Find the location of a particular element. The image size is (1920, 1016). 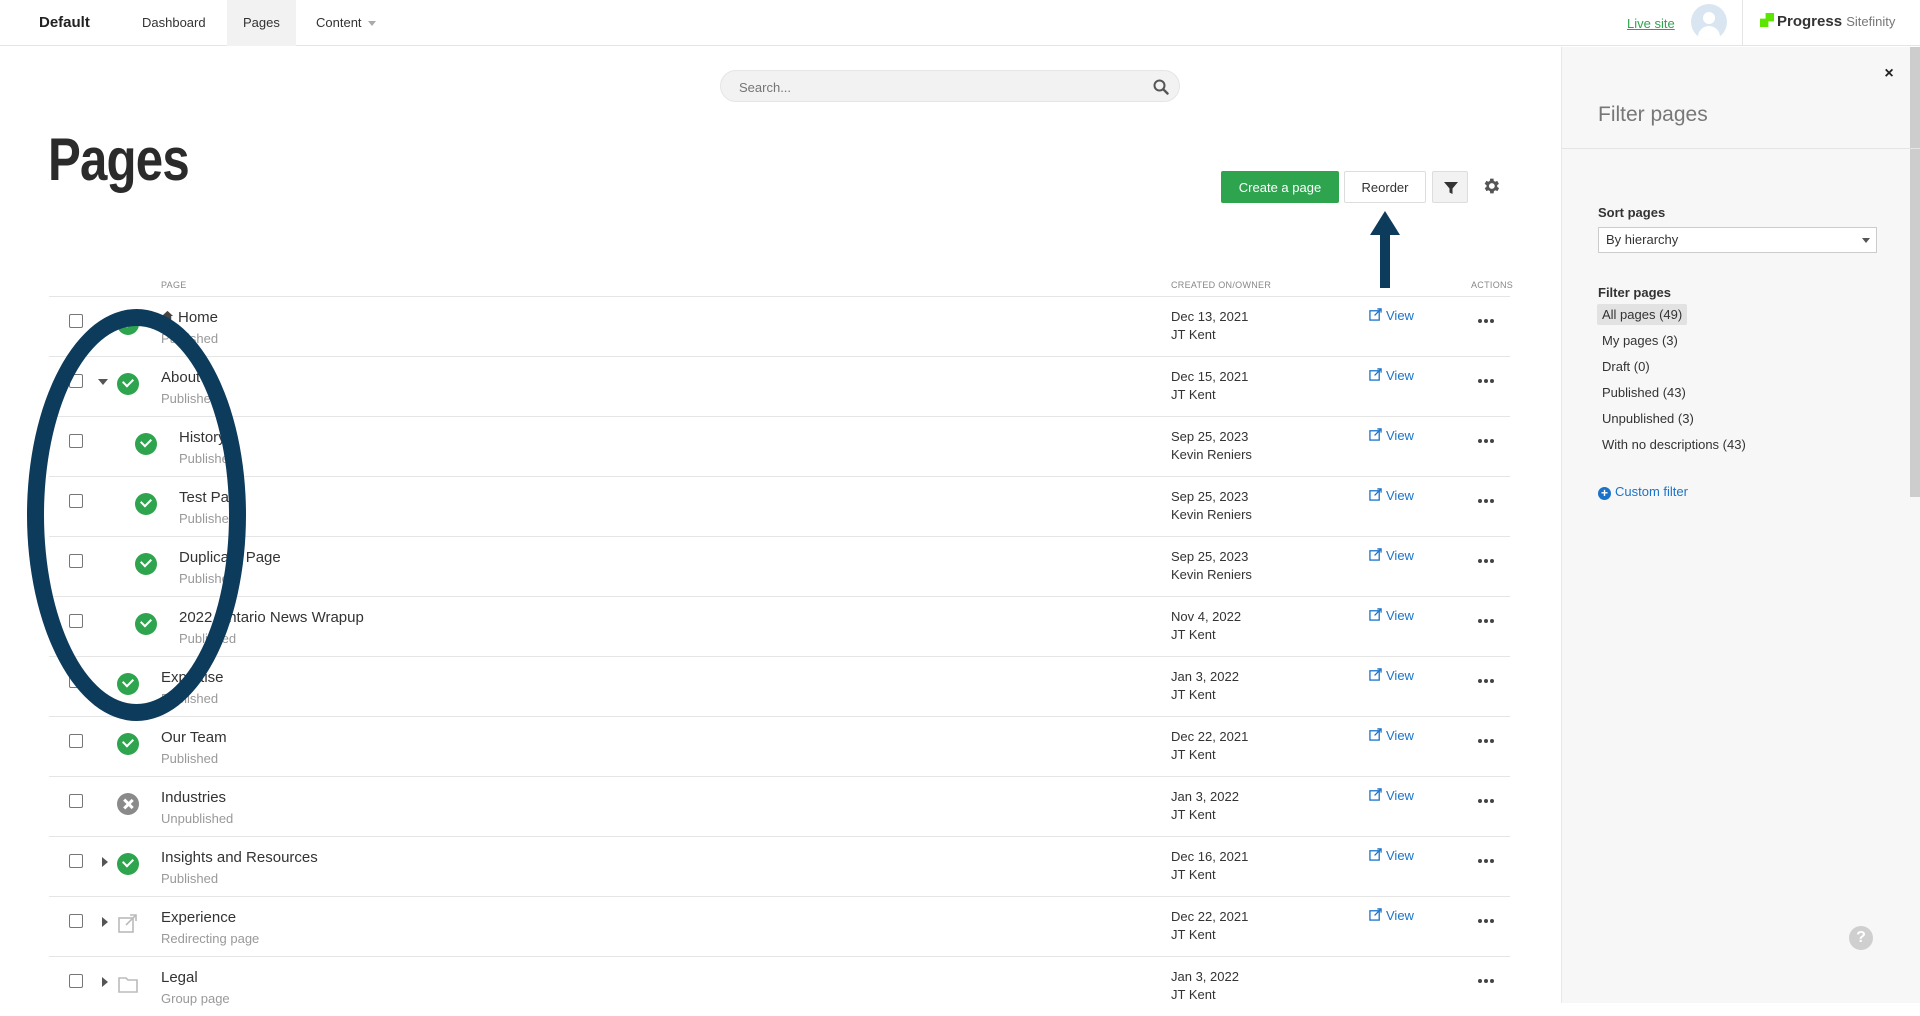

filter-option: Unpublished (3) is located at coordinates (1648, 418).